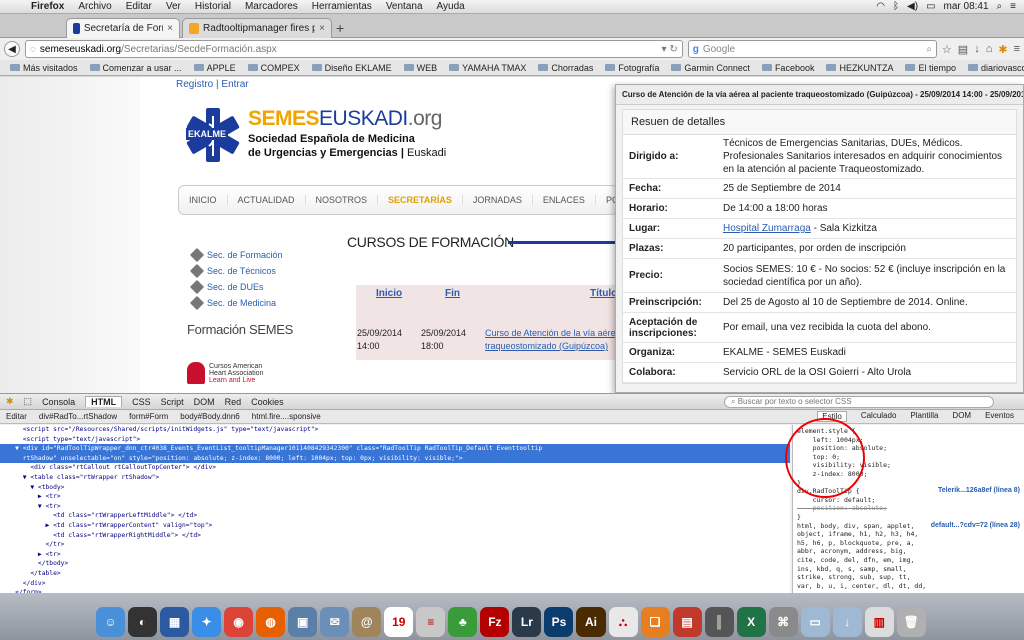 The height and width of the screenshot is (640, 1024). What do you see at coordinates (239, 622) in the screenshot?
I see `chrome-icon: ◉` at bounding box center [239, 622].